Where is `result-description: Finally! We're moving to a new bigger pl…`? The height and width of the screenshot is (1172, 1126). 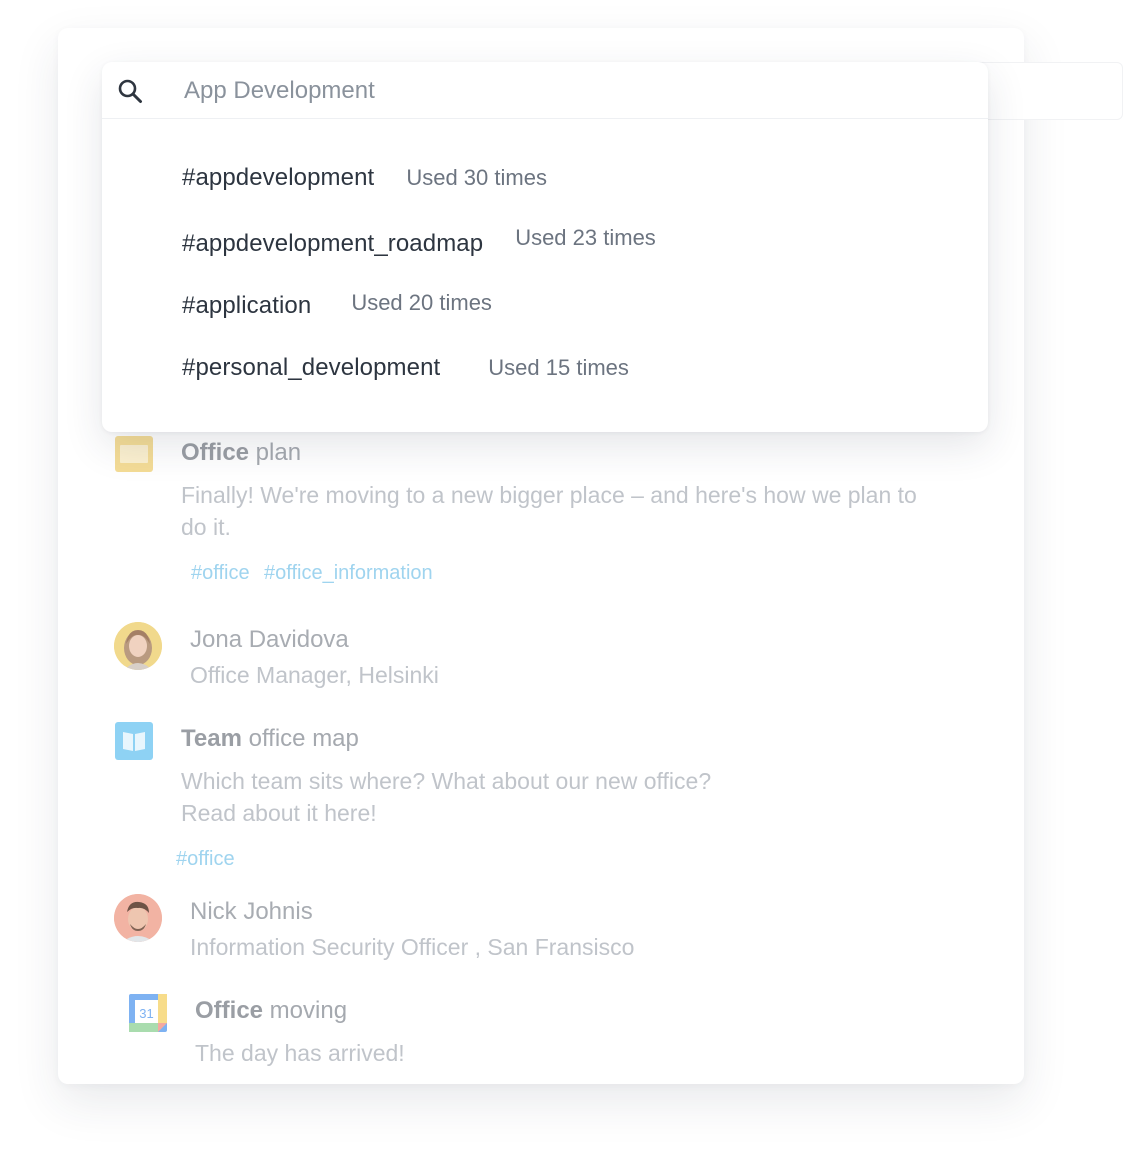
result-description: Finally! We're moving to a new bigger pl… is located at coordinates (549, 511).